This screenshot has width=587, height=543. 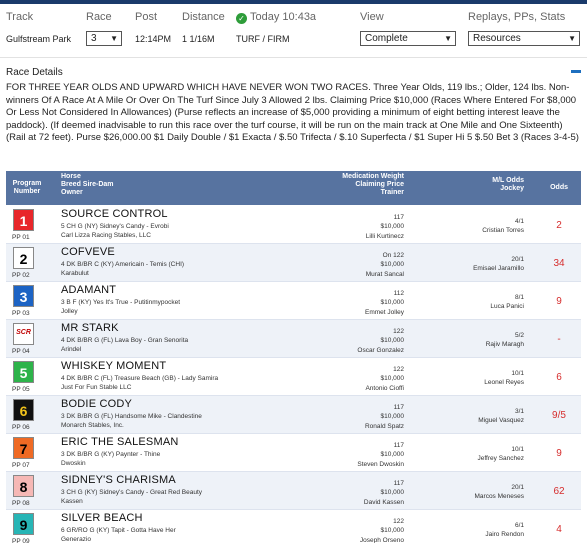 What do you see at coordinates (118, 480) in the screenshot?
I see `horse-name: SIDNEY'S CHARISMA` at bounding box center [118, 480].